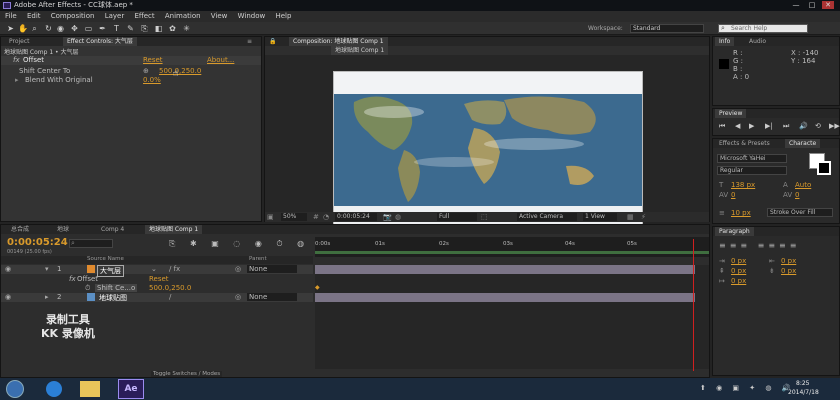 This screenshot has height=400, width=840. What do you see at coordinates (751, 126) in the screenshot?
I see `play-icon: ▶` at bounding box center [751, 126].